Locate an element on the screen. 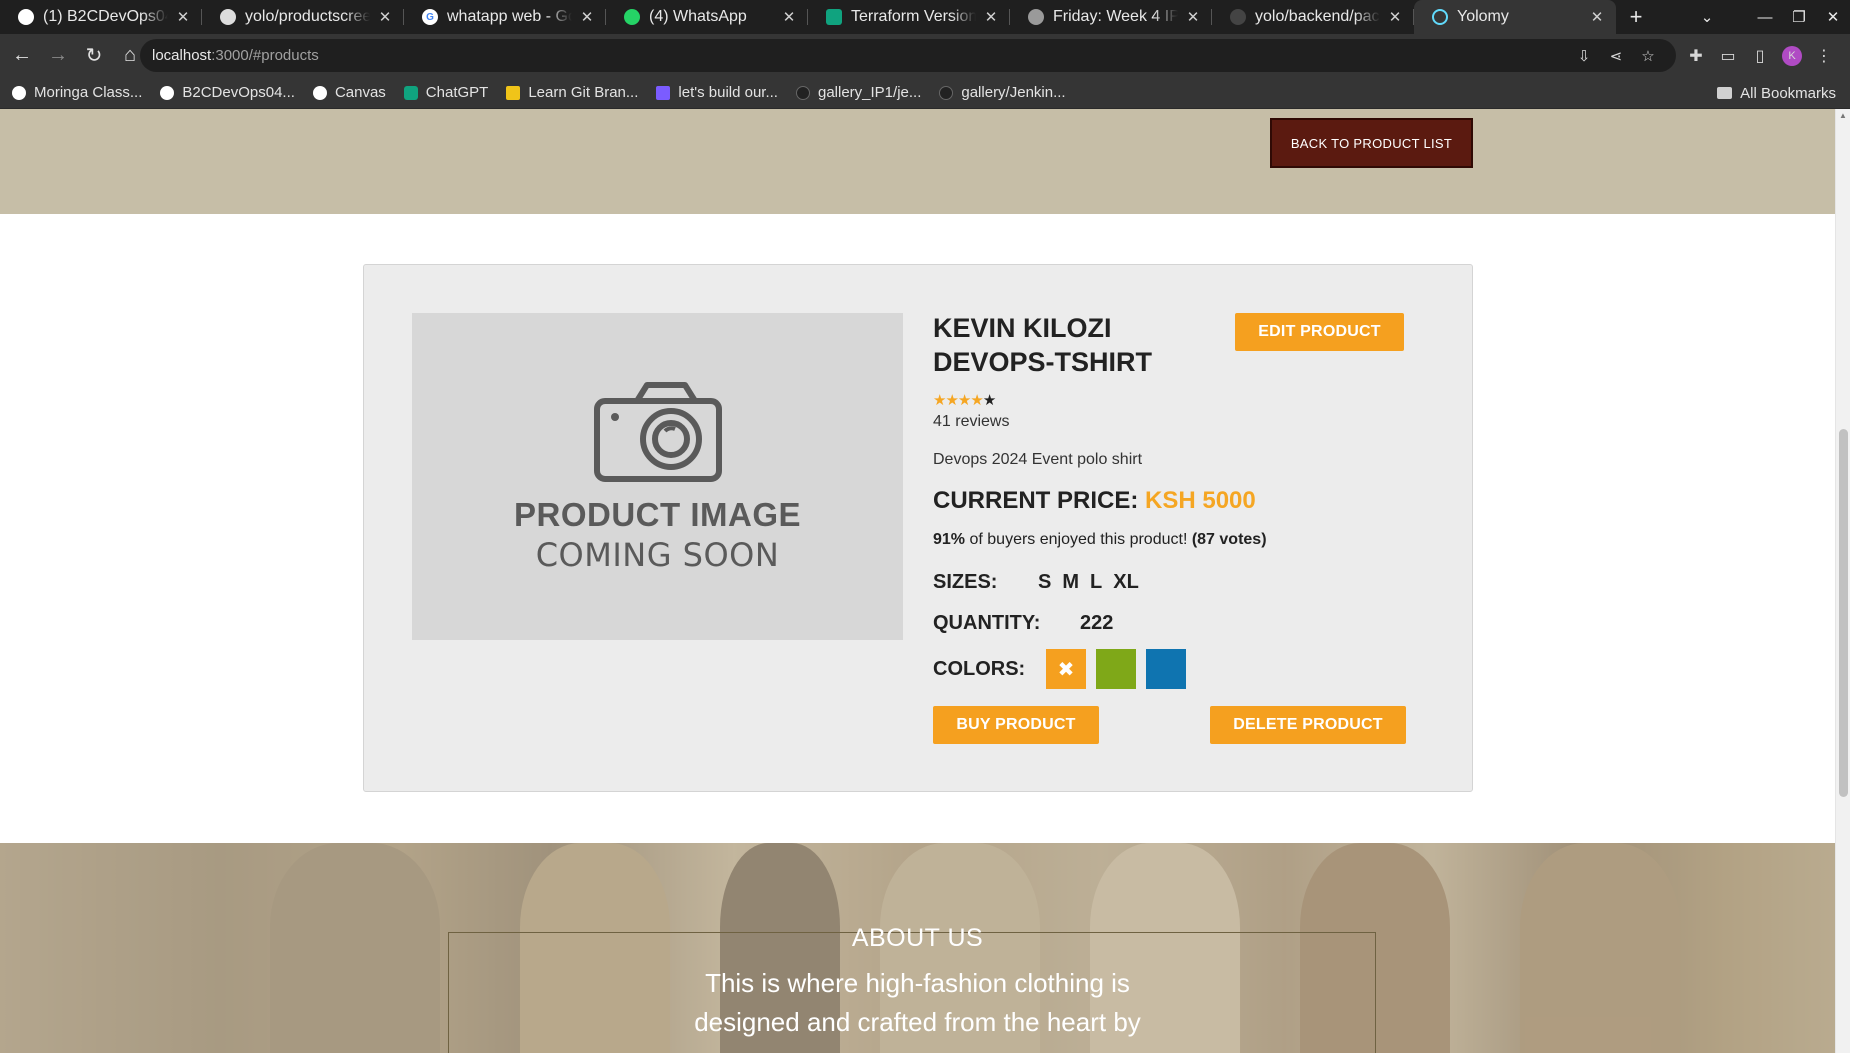  votes-count: (87 votes) is located at coordinates (1229, 539).